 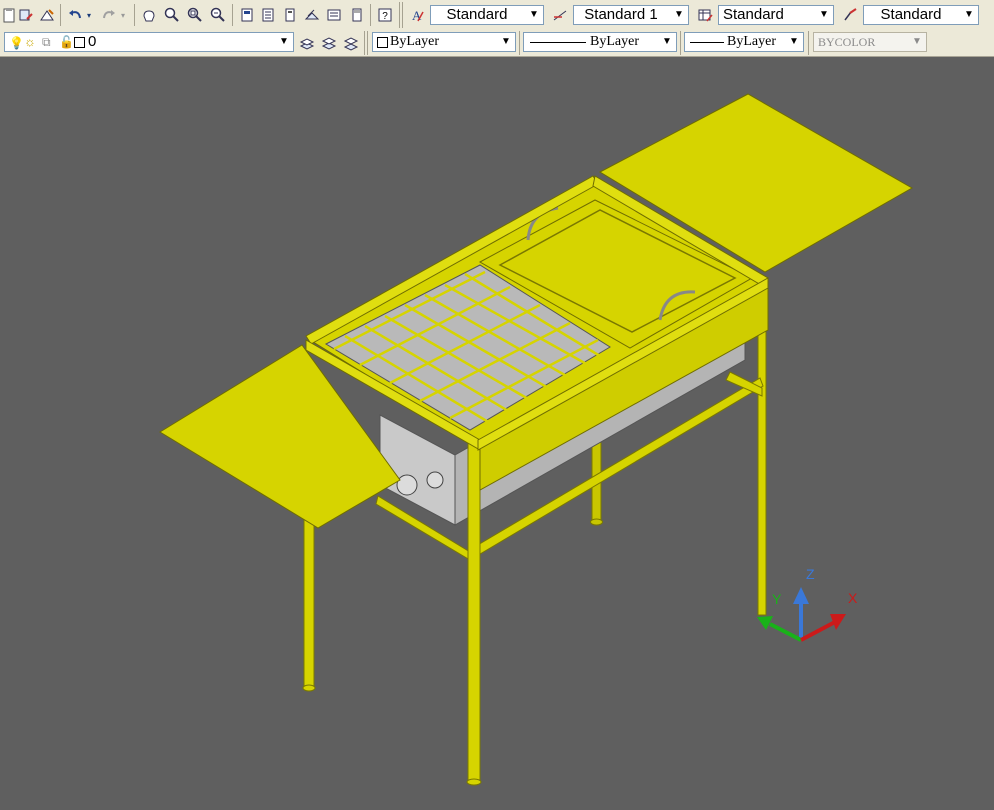 I want to click on viewport-freeze-icon: ⧉, so click(x=46, y=42).